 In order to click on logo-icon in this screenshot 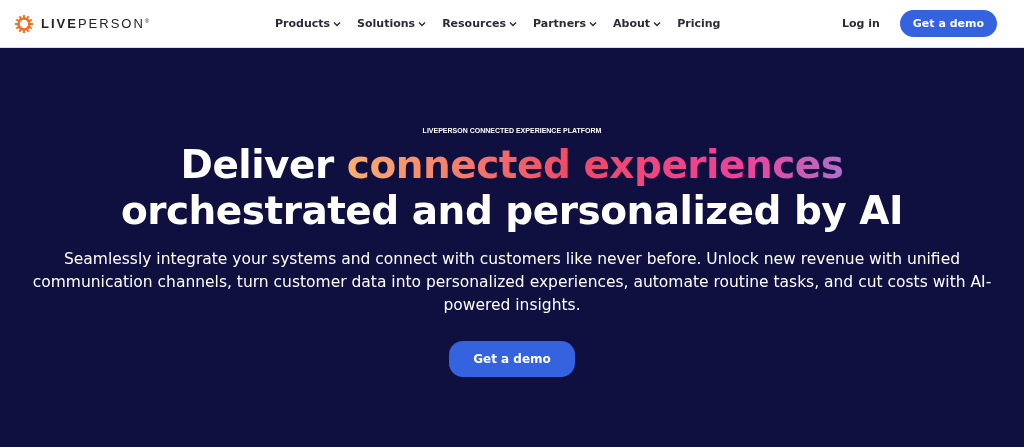, I will do `click(24, 23)`.